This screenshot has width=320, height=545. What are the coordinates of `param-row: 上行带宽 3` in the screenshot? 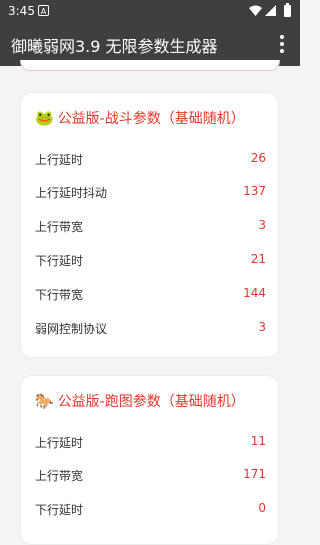 It's located at (150, 226).